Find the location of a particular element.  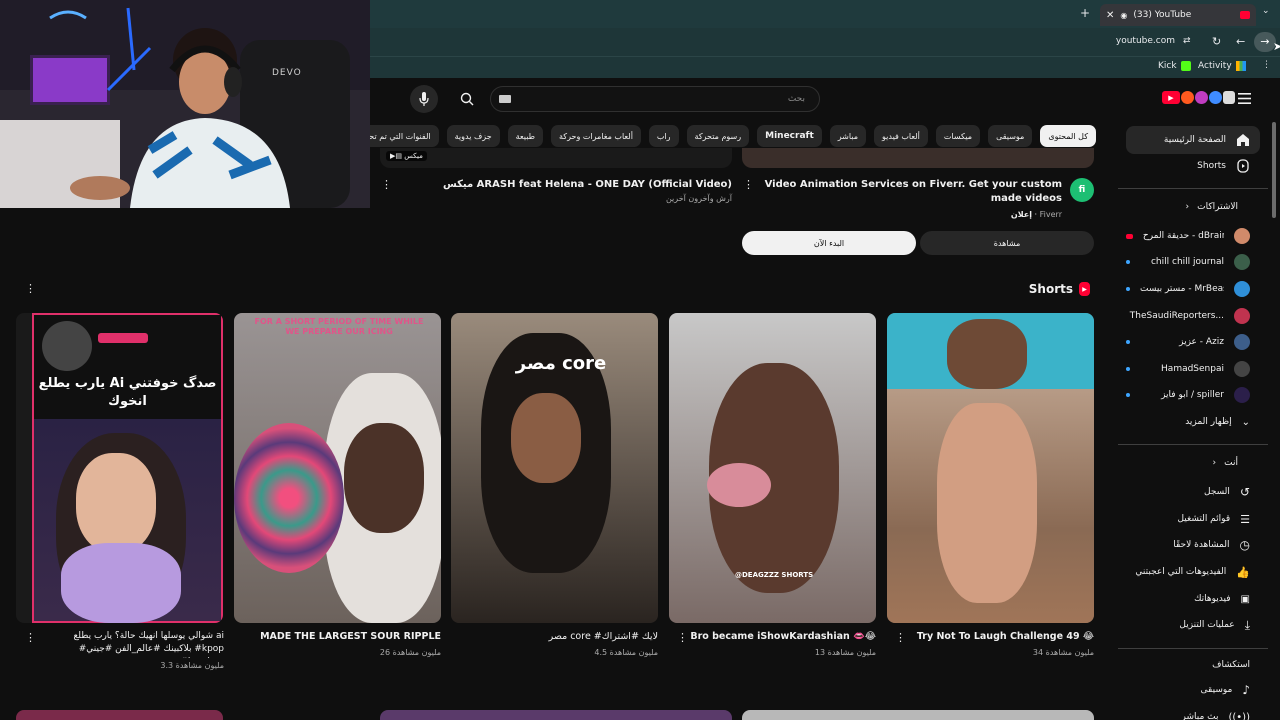

sidebar-item-subscription: عزيز - Aziz is located at coordinates (1193, 342).